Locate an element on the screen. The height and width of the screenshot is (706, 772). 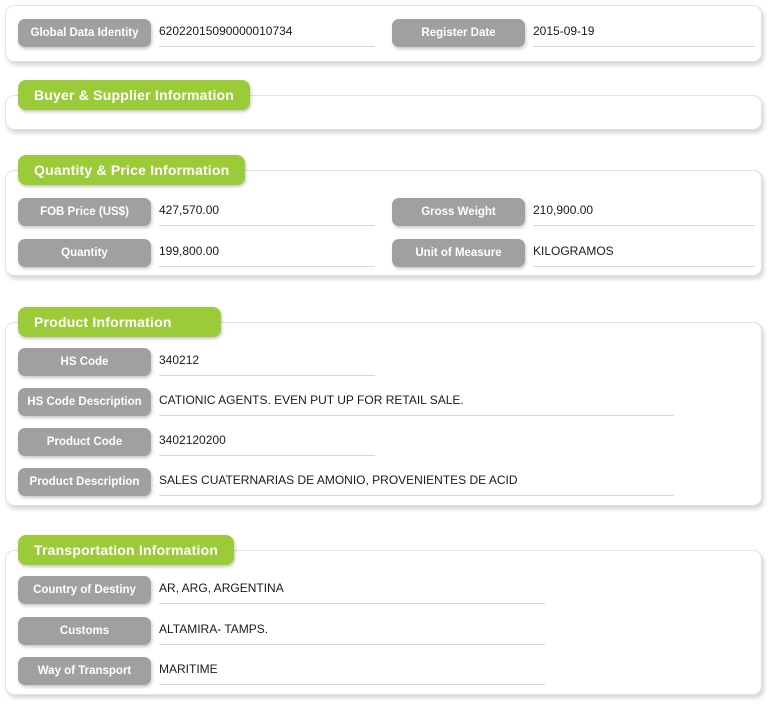
field-label-hs-code: HS Code is located at coordinates (84, 362).